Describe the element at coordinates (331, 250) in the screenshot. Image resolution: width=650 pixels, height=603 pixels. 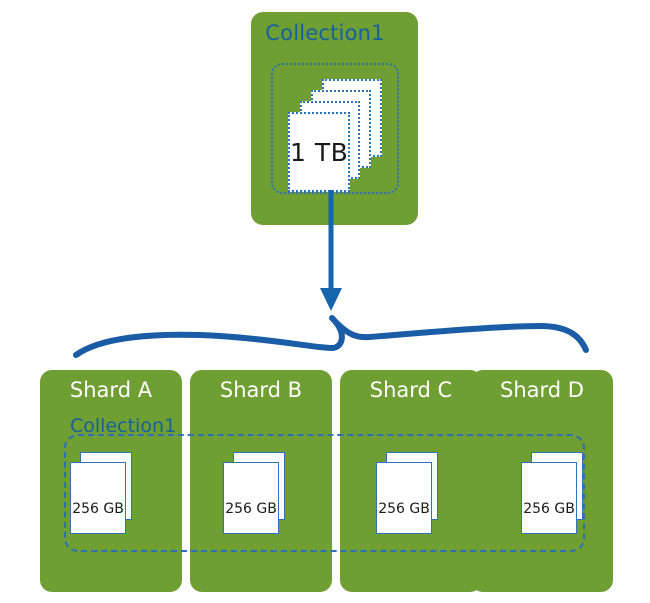
I see `split-arrow-icon` at that location.